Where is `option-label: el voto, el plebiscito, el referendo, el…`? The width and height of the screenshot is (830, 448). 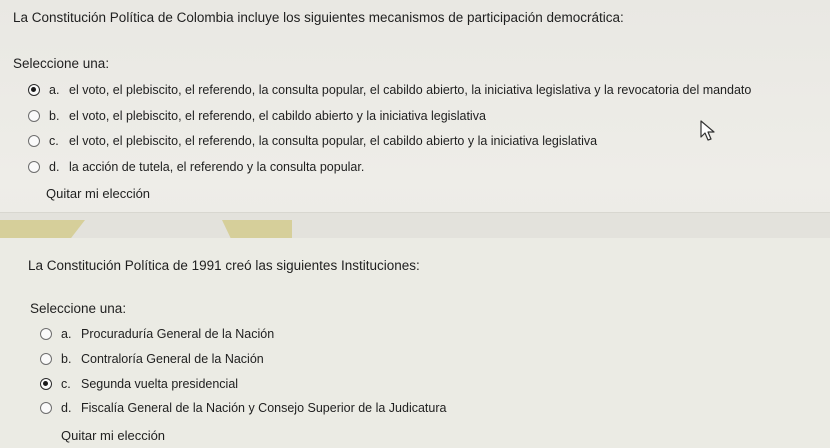 option-label: el voto, el plebiscito, el referendo, el… is located at coordinates (277, 116).